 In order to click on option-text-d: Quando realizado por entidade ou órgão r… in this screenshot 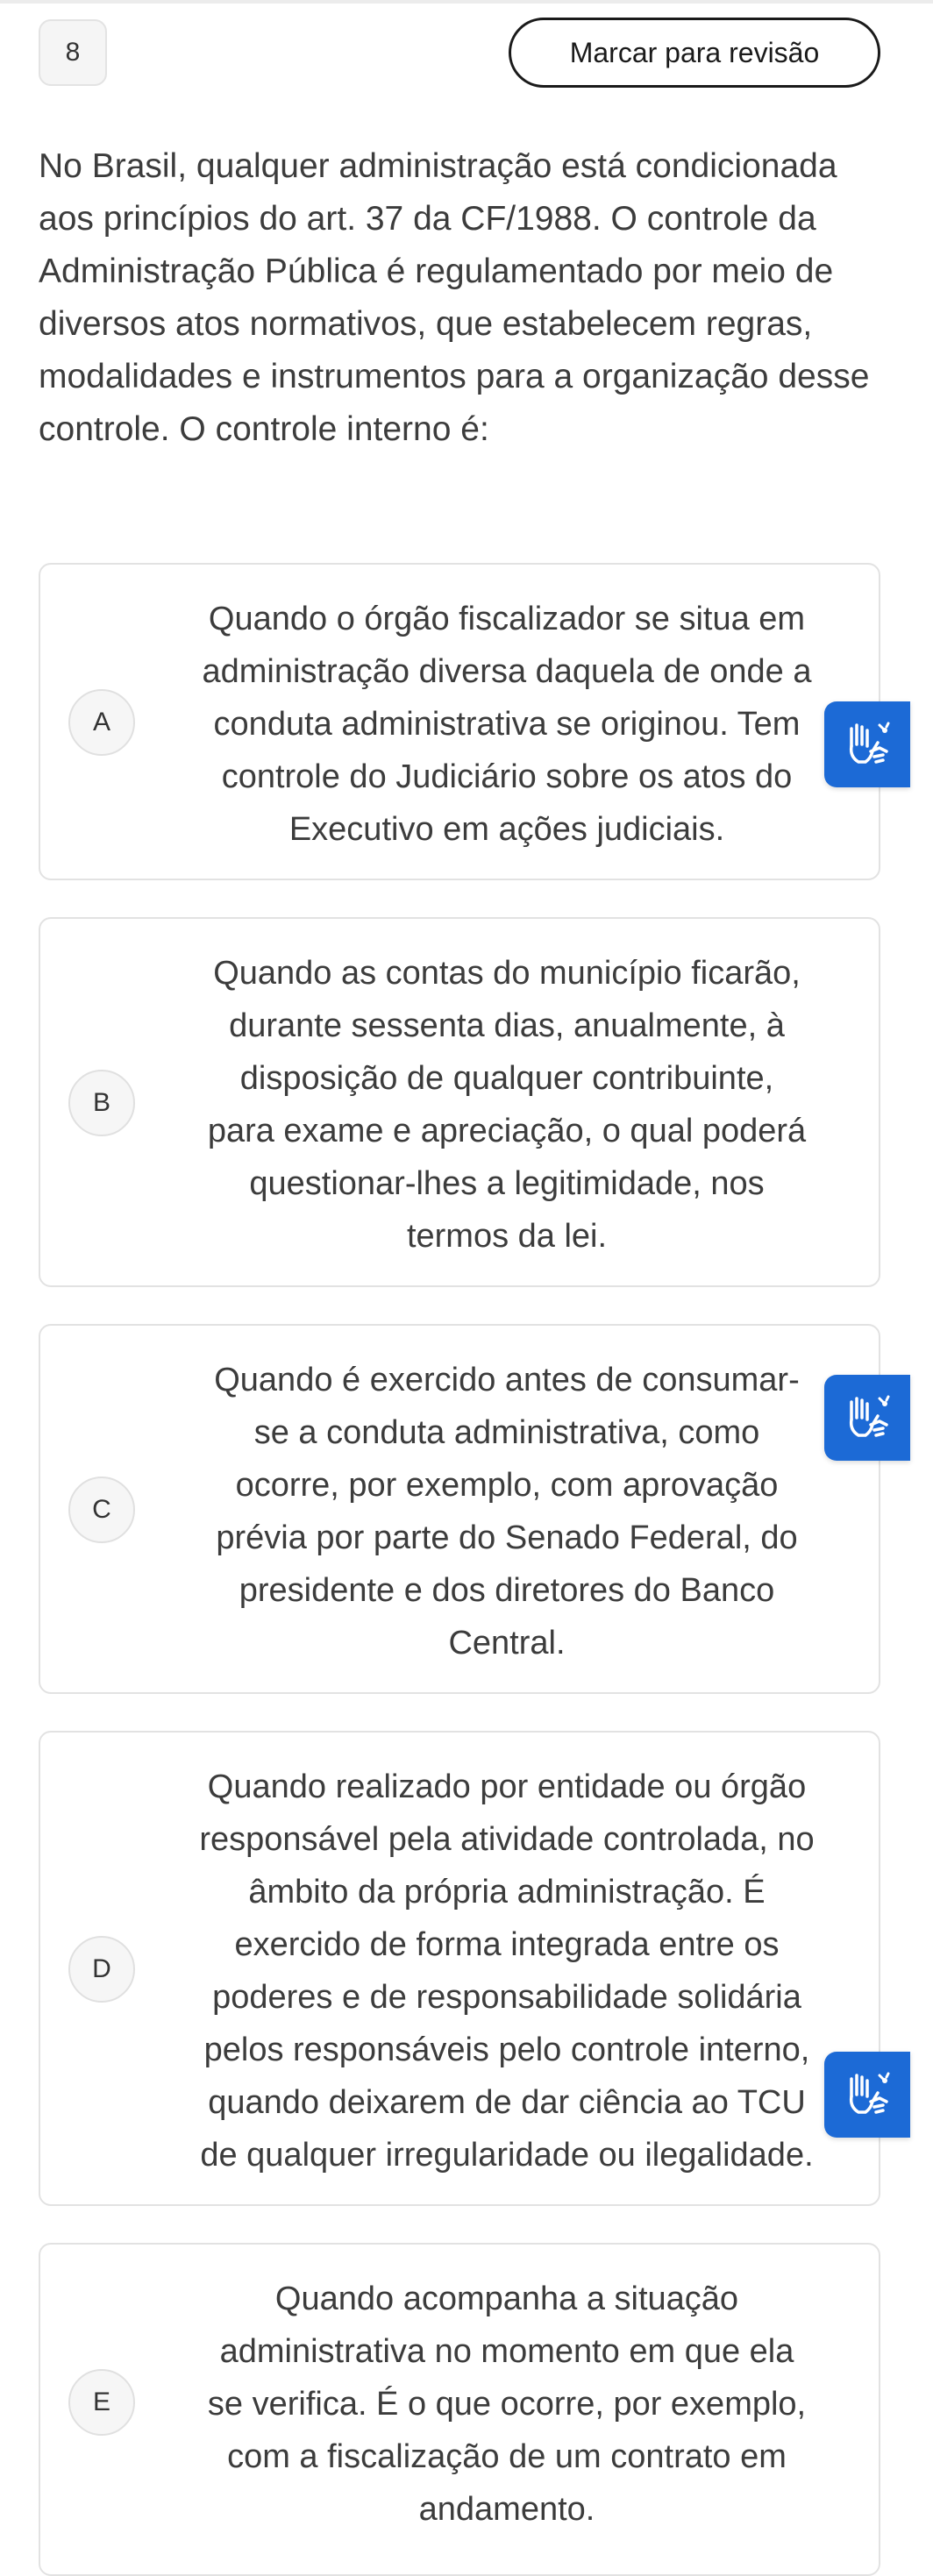, I will do `click(507, 1971)`.